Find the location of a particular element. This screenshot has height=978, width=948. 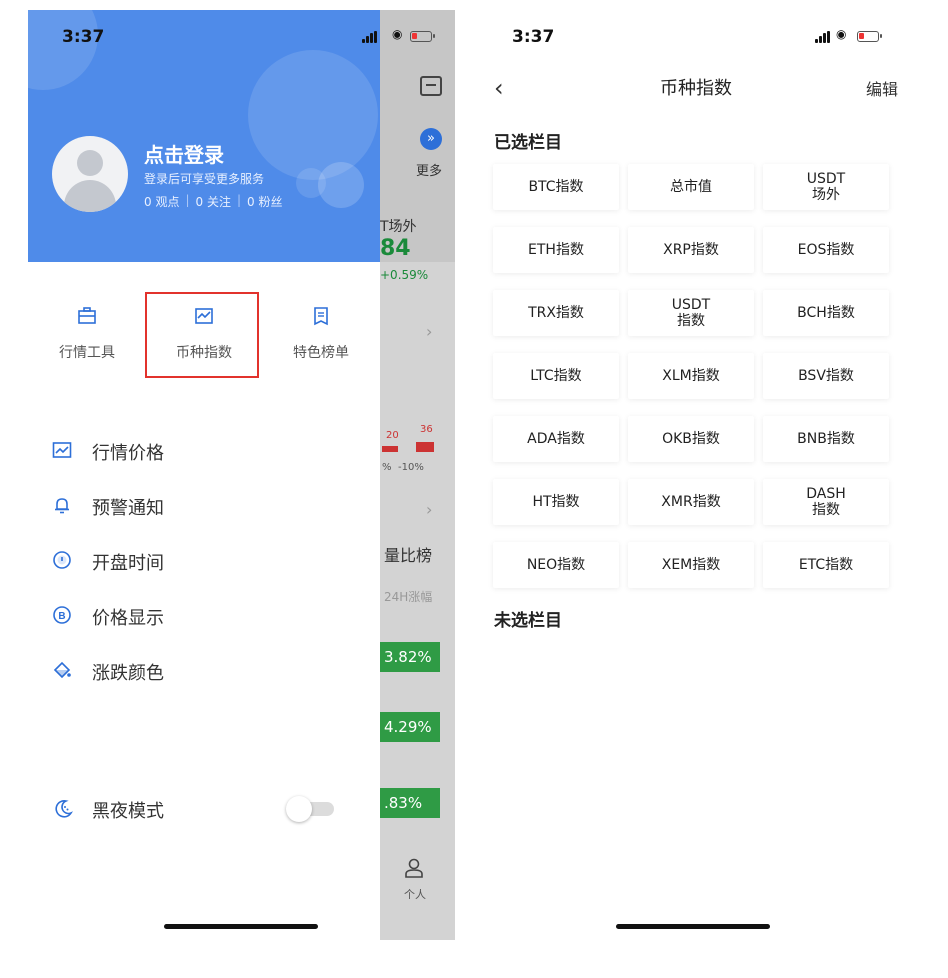

index-item: 总市值 is located at coordinates (691, 187).